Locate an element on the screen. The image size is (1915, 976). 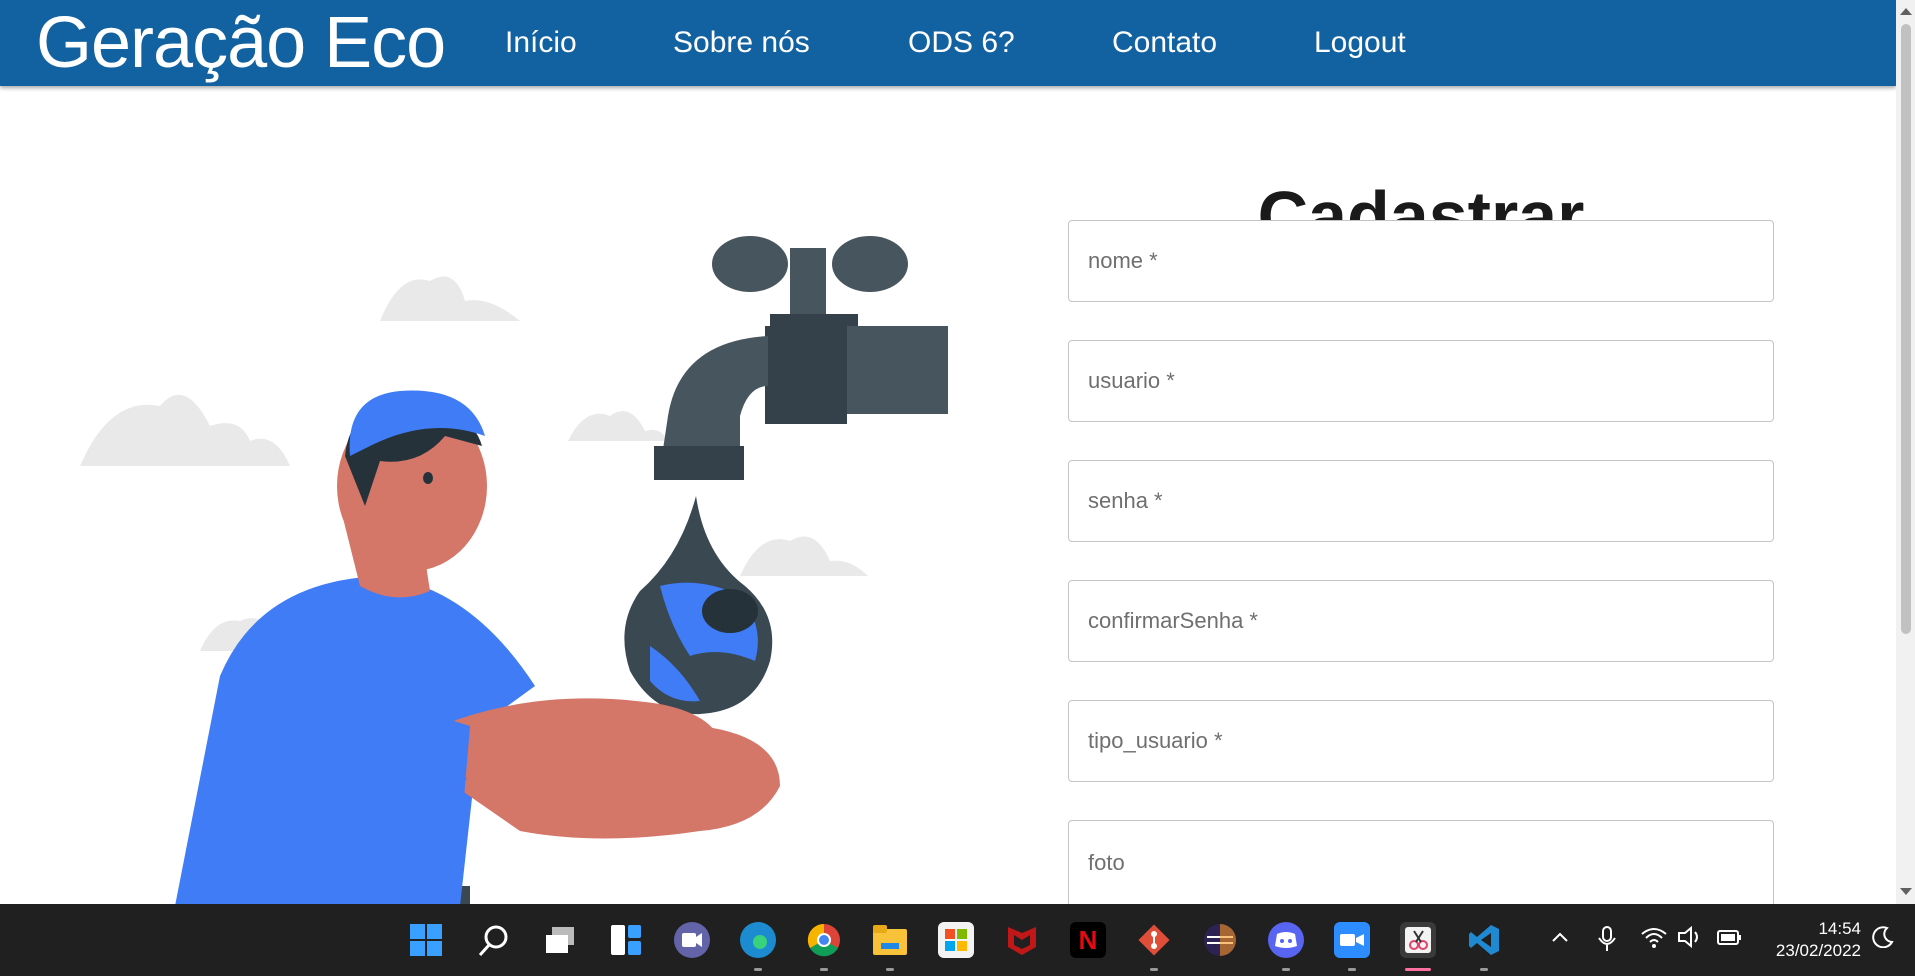
clock-time: 14:54 is located at coordinates (1839, 928).